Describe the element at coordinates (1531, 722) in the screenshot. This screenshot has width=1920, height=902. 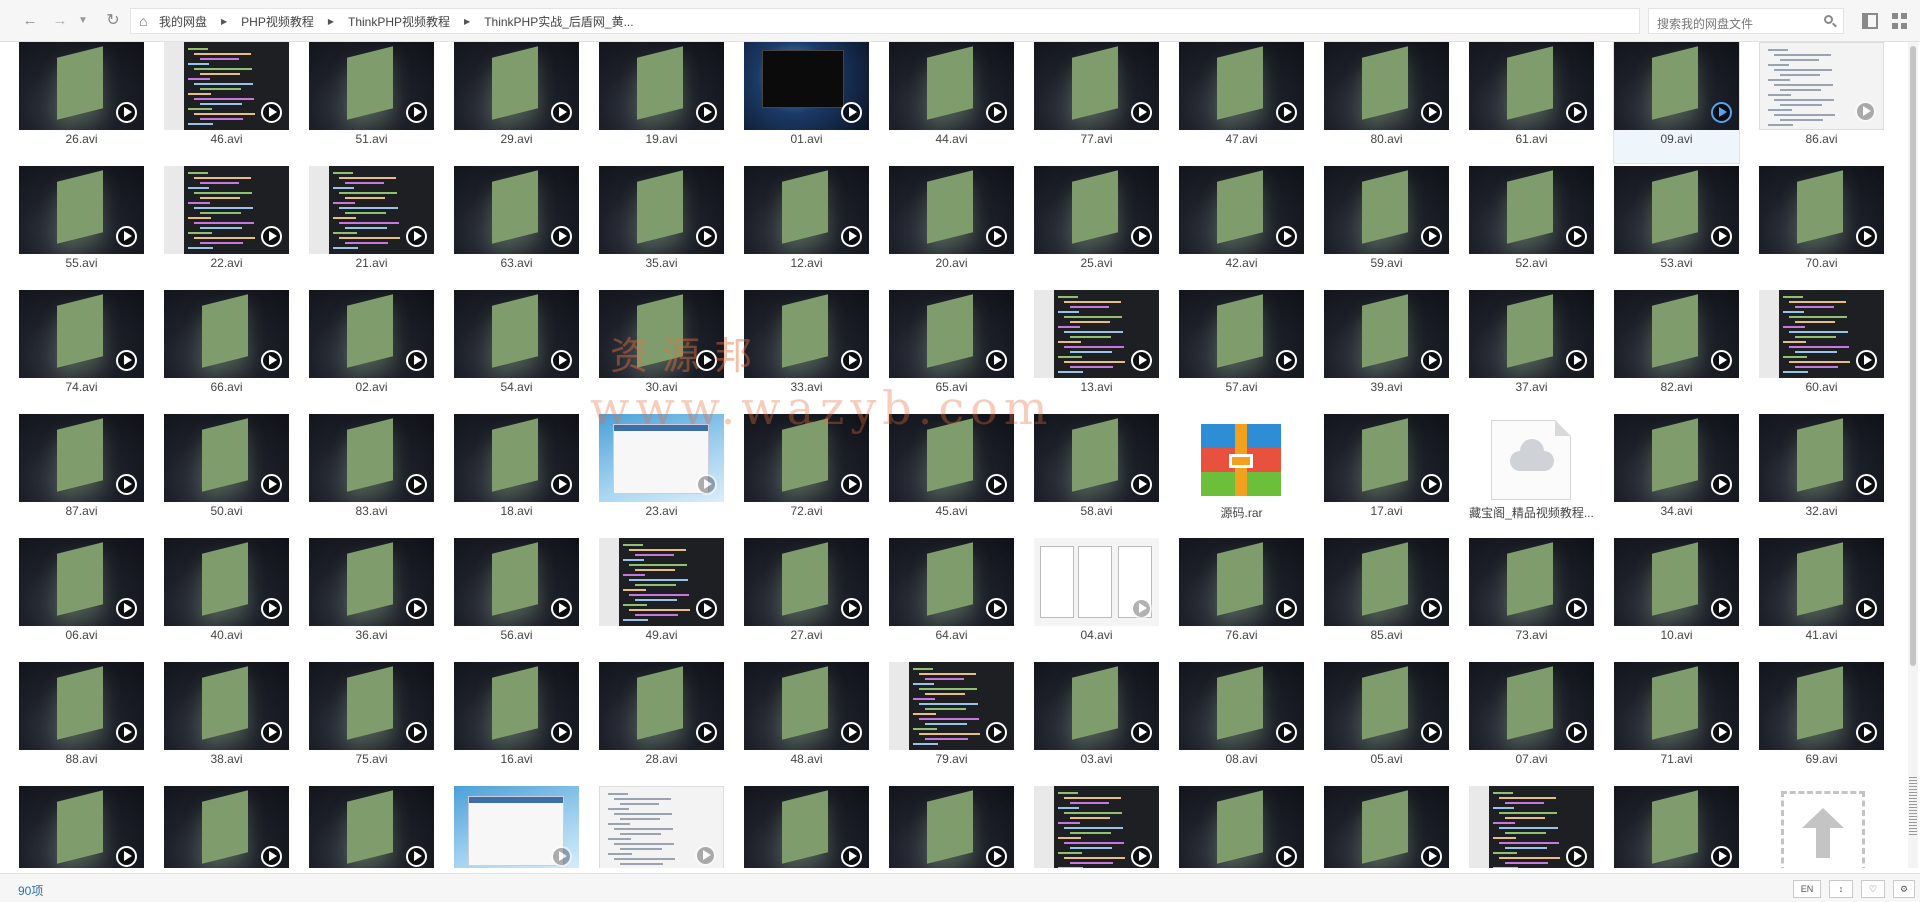
I see `file-item: 07.avi` at that location.